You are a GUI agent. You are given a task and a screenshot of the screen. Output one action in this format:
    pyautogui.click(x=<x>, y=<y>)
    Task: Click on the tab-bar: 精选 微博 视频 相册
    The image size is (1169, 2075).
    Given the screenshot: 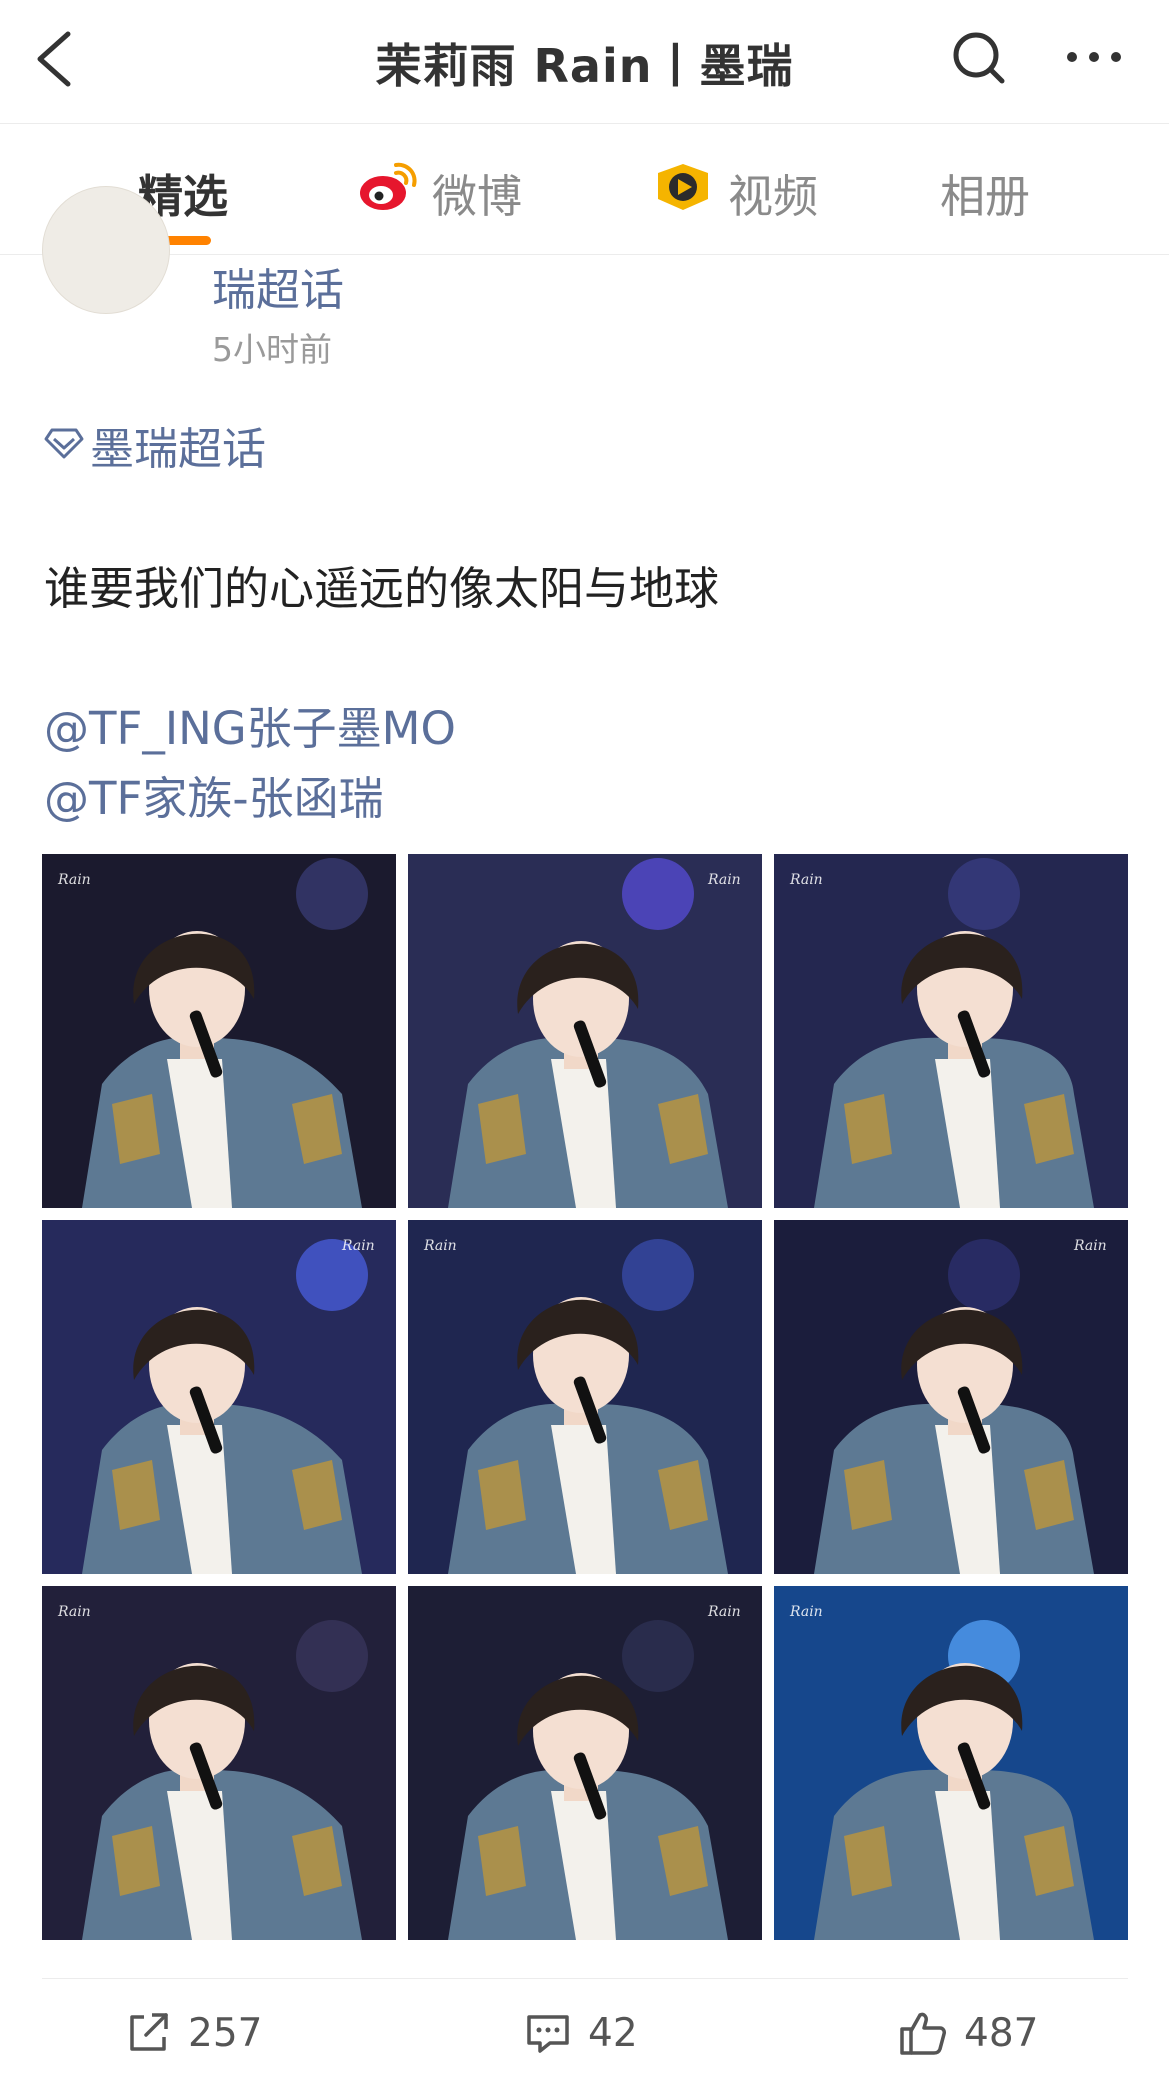 What is the action you would take?
    pyautogui.click(x=584, y=189)
    